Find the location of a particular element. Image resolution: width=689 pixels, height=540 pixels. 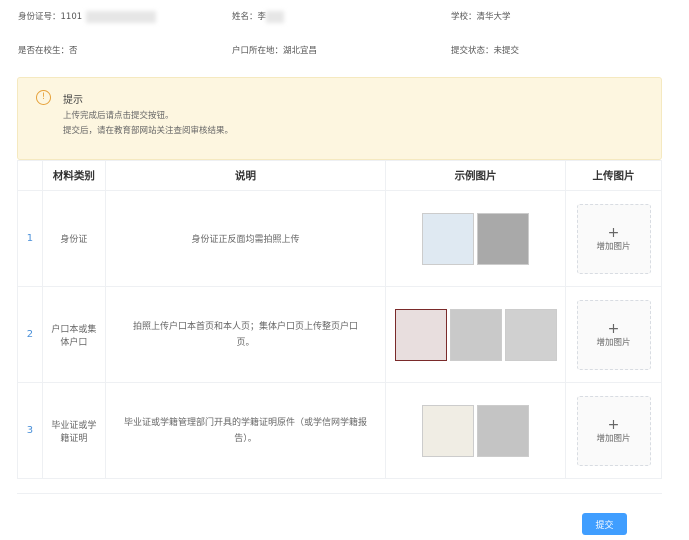

row-description: 身份证正反面均需拍照上传 is located at coordinates (245, 238).